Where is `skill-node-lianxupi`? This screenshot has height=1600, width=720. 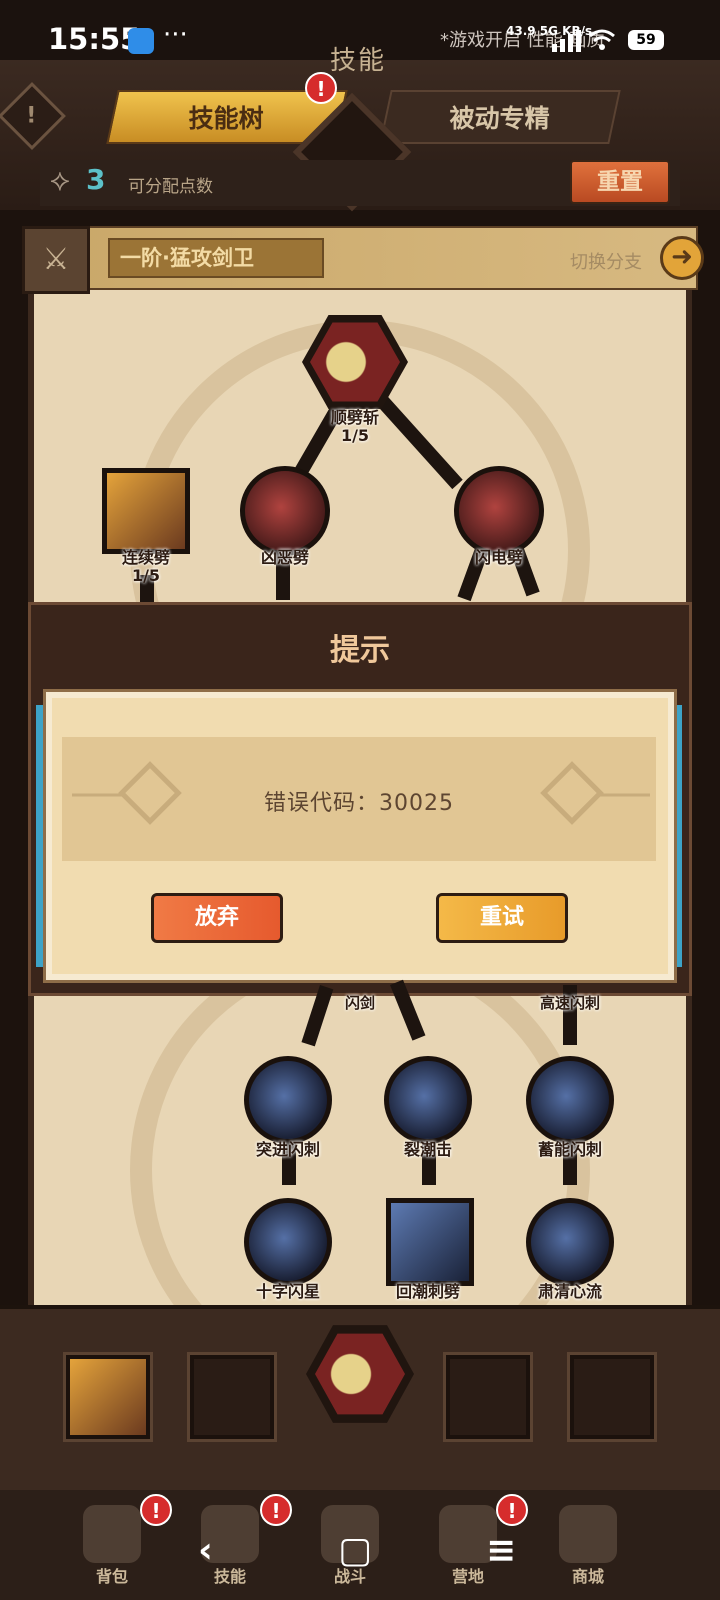
skill-node-lianxupi is located at coordinates (146, 511).